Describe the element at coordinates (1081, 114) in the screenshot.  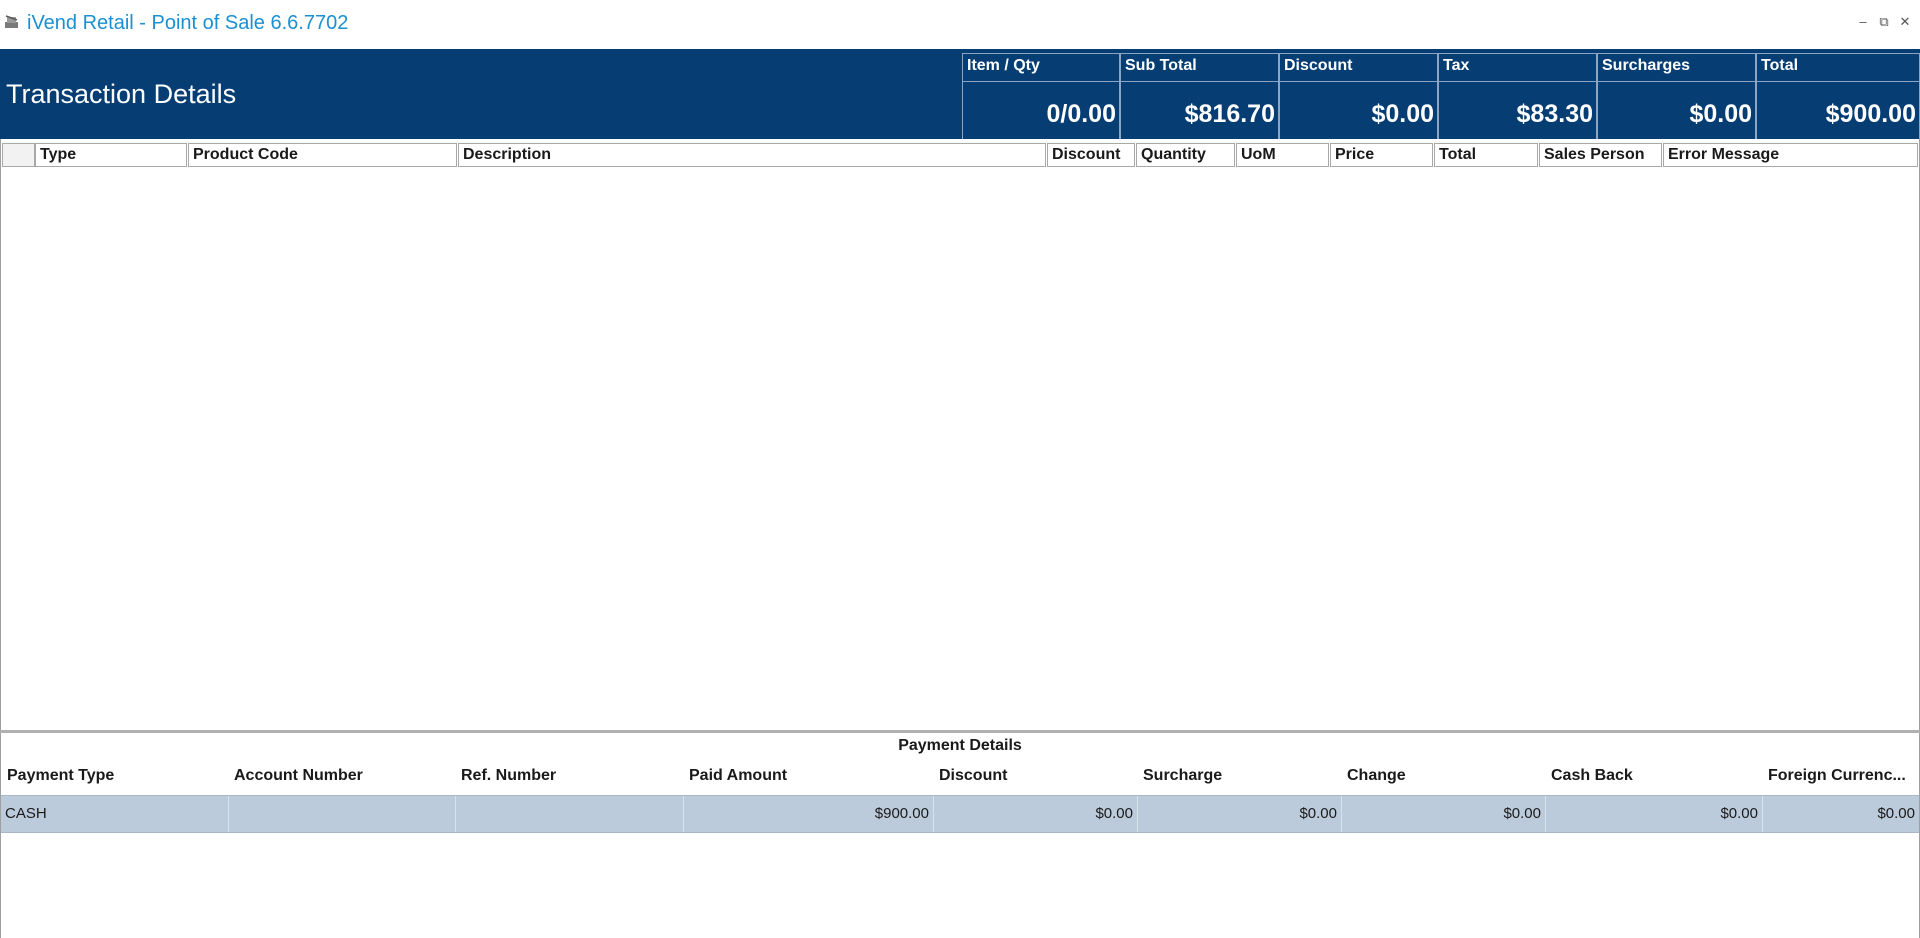
I see `summary-value: 0/0.00` at that location.